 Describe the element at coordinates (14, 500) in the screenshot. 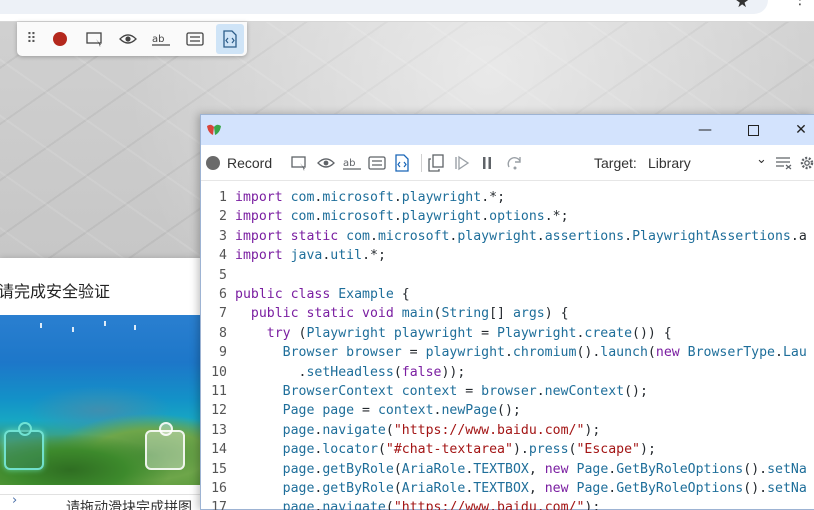

I see `slider-arrow-icon: ›` at that location.